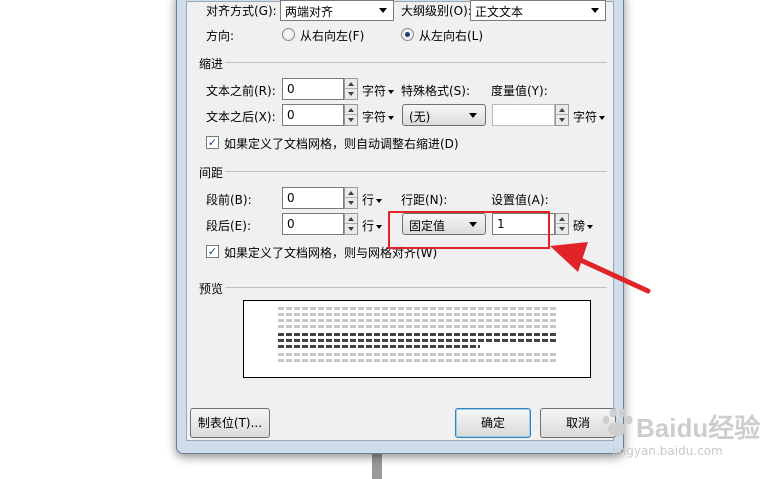  What do you see at coordinates (585, 117) in the screenshot?
I see `measure-unit-text: 字符` at bounding box center [585, 117].